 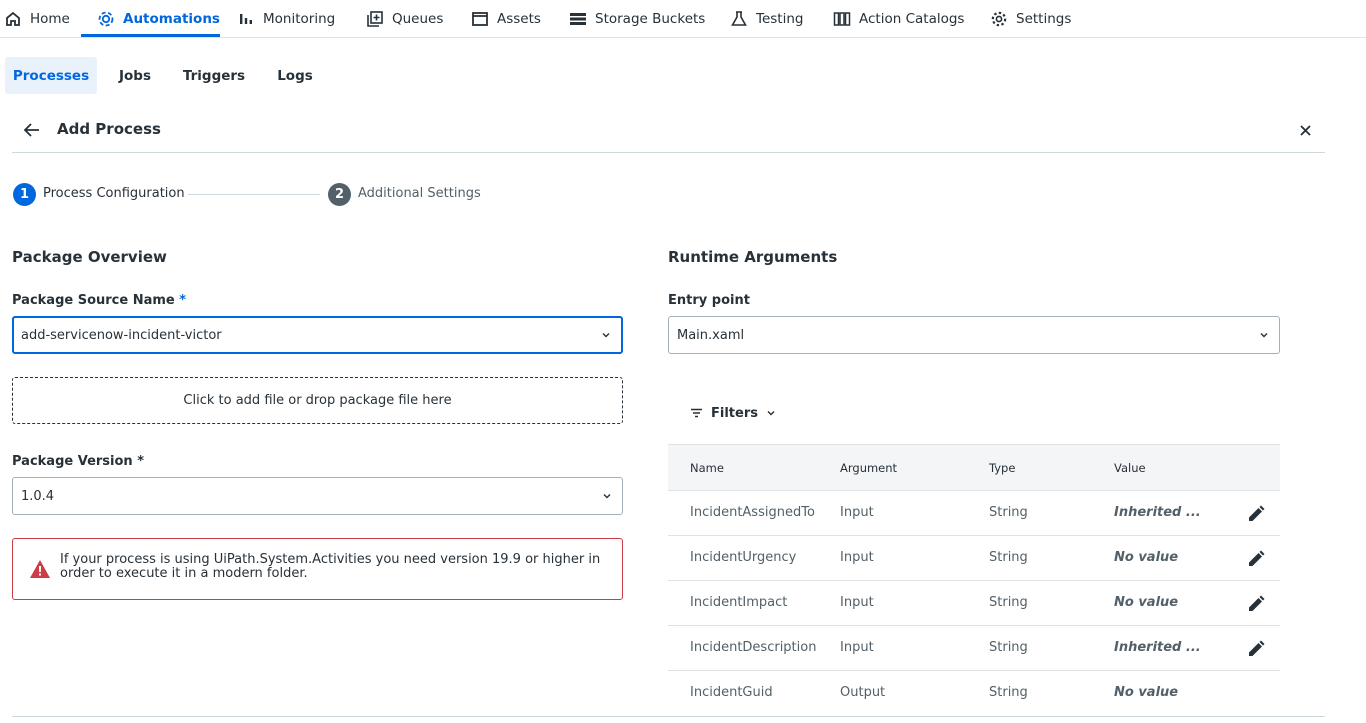 What do you see at coordinates (752, 512) in the screenshot?
I see `cell-name: IncidentAssignedTo` at bounding box center [752, 512].